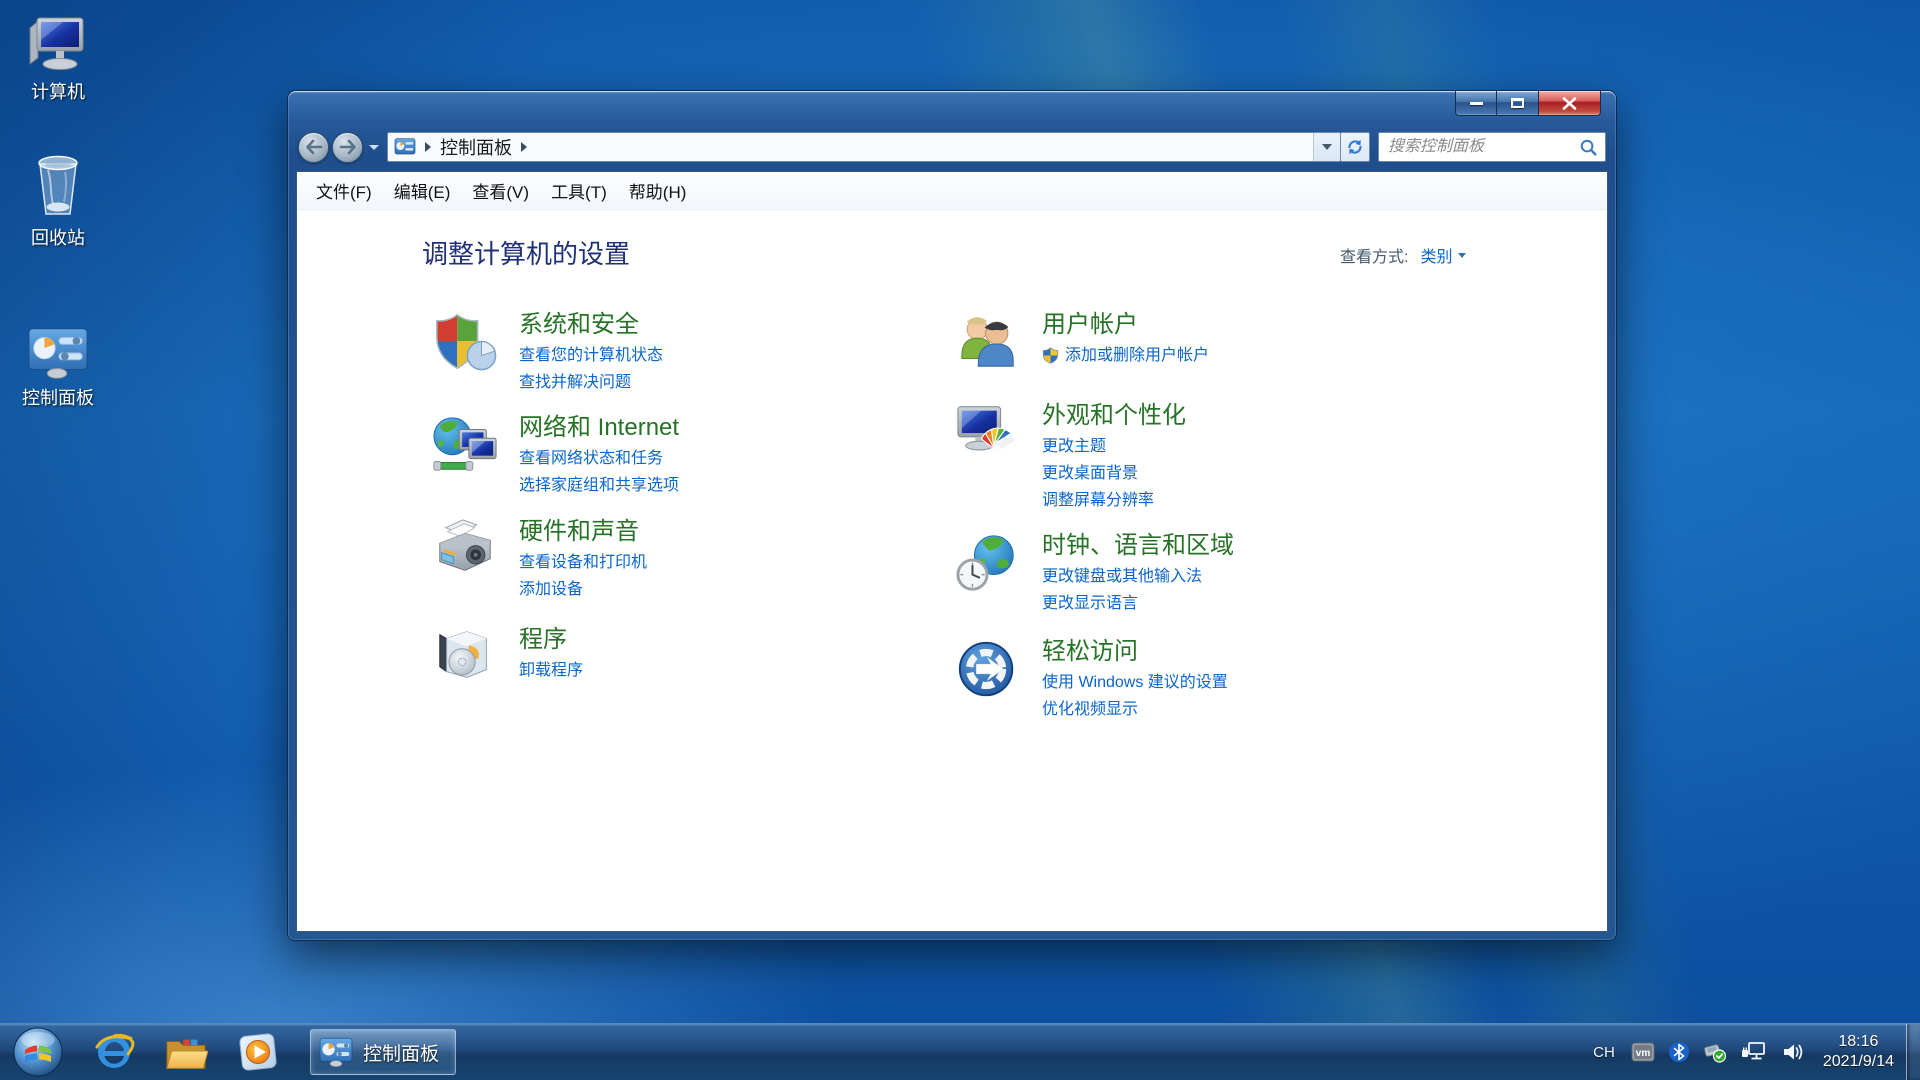 The image size is (1920, 1080). What do you see at coordinates (526, 254) in the screenshot?
I see `page-title: 调整计算机的设置` at bounding box center [526, 254].